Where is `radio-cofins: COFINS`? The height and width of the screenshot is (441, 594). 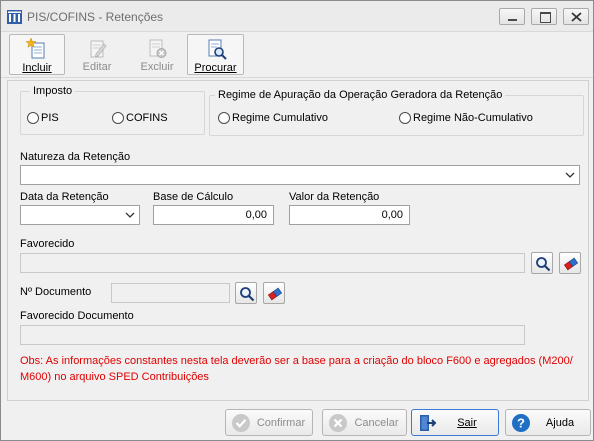
radio-cofins: COFINS is located at coordinates (140, 118).